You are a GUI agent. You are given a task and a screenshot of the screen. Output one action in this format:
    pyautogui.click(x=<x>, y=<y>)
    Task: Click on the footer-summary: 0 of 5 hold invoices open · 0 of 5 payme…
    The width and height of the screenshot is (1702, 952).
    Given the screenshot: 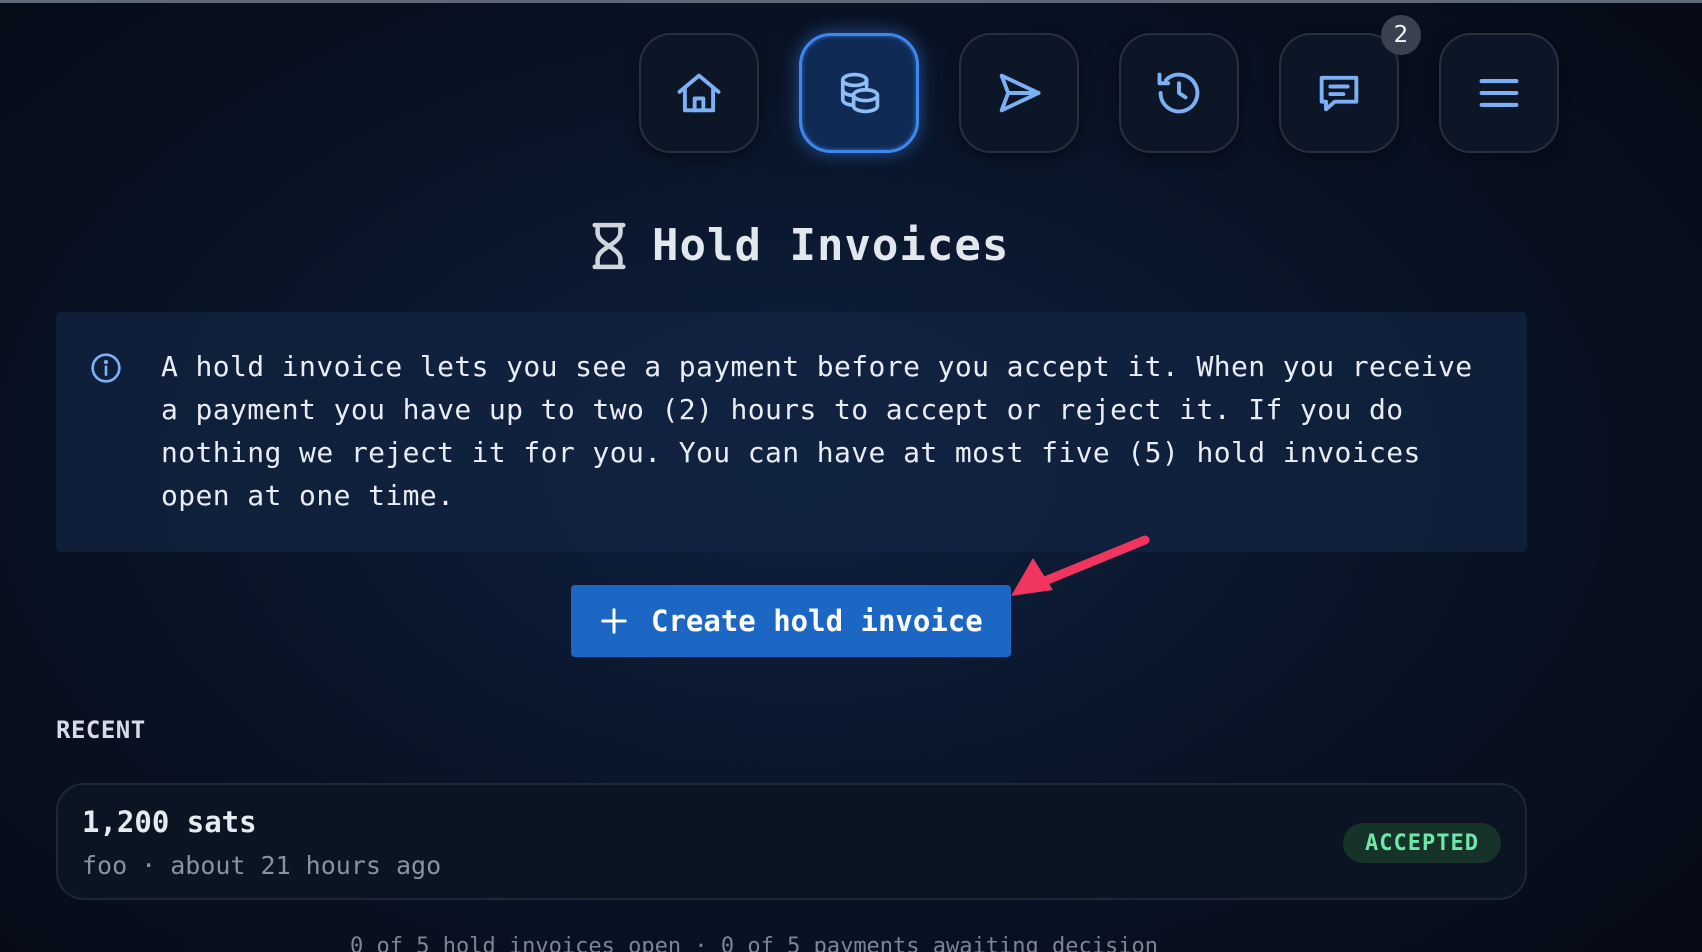 What is the action you would take?
    pyautogui.click(x=754, y=943)
    